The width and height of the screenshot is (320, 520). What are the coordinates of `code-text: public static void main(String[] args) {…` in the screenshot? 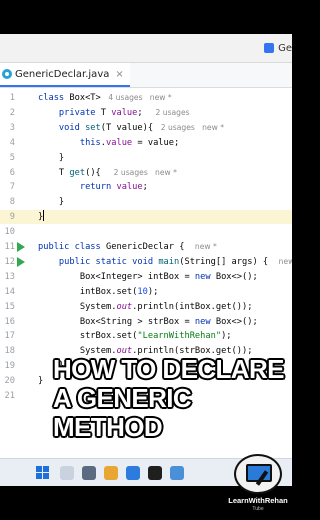 It's located at (165, 262).